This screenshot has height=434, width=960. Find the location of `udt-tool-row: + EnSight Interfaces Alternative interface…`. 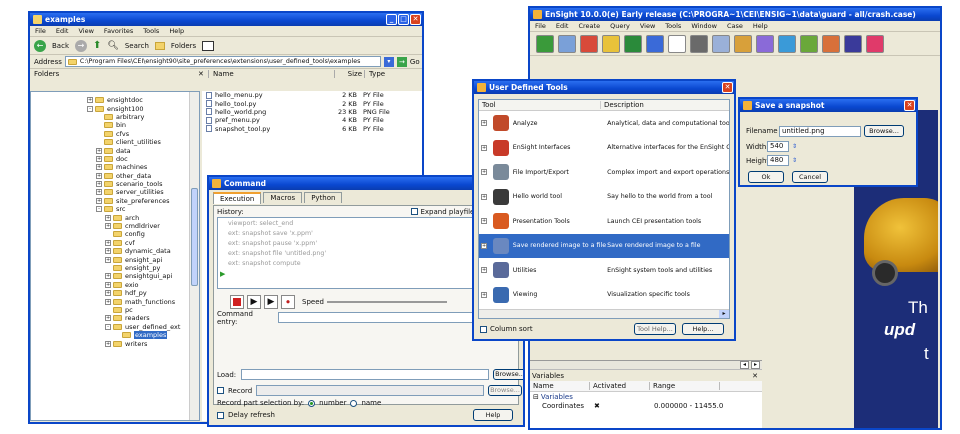

udt-tool-row: + EnSight Interfaces Alternative interface… is located at coordinates (604, 148).